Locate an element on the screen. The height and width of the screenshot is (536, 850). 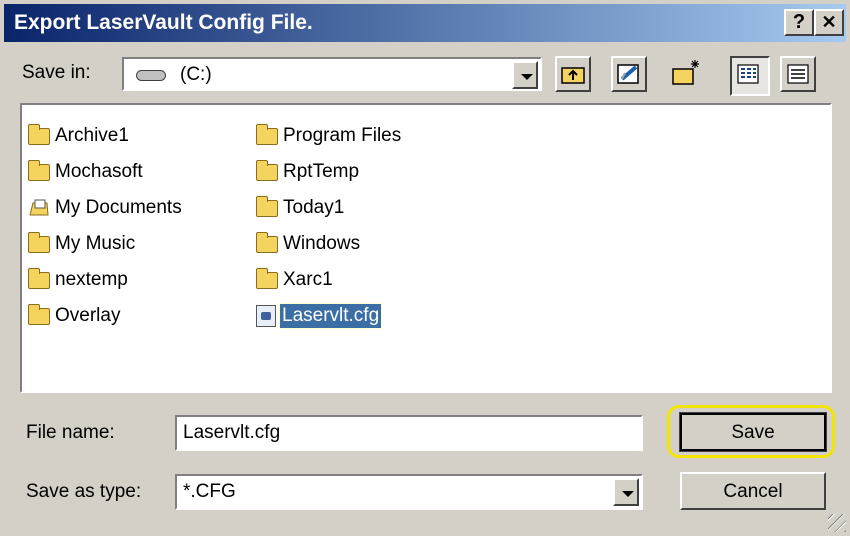
help-button: ? is located at coordinates (799, 22).